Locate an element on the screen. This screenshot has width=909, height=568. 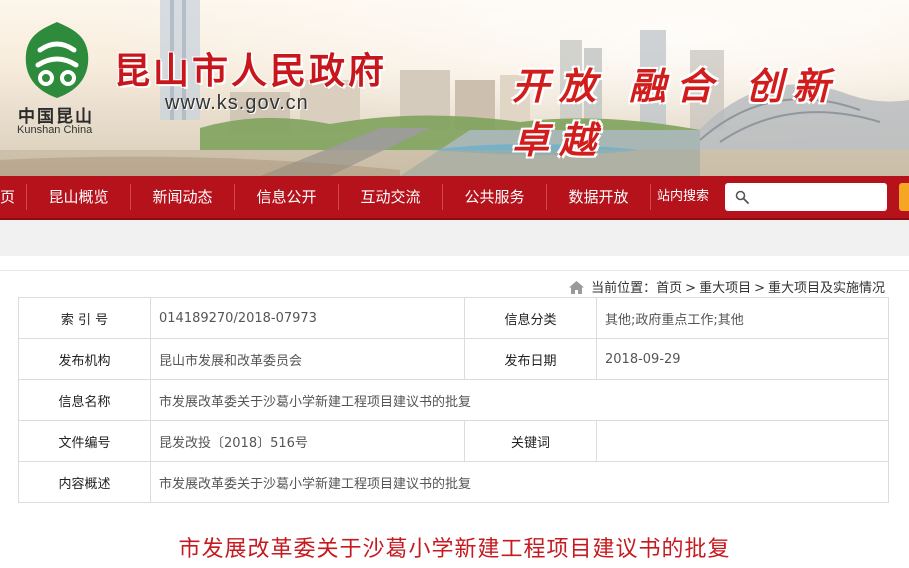
publish-date-value: 2018-09-29 is located at coordinates (742, 359).